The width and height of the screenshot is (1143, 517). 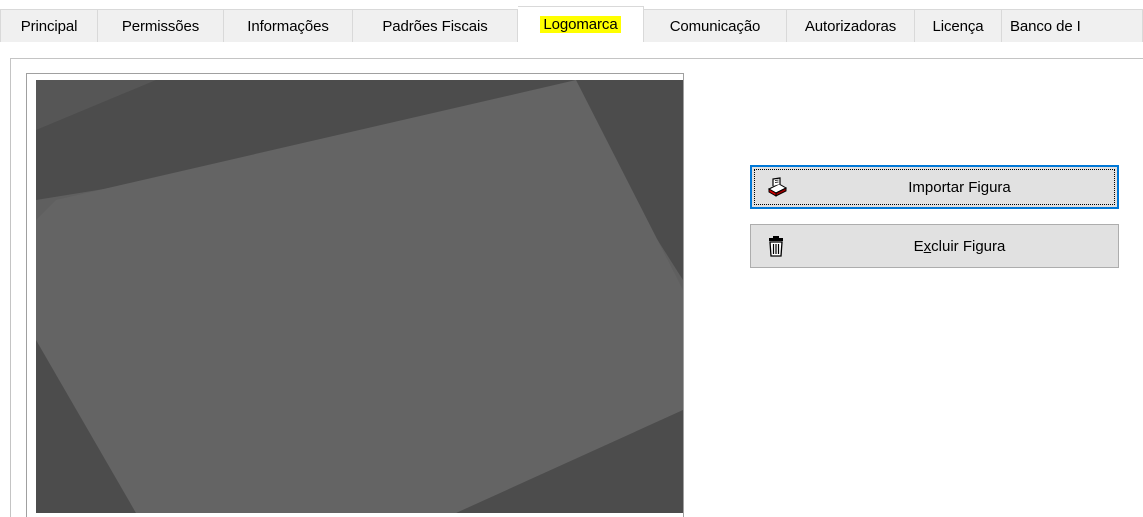 I want to click on tab-principal: Principal, so click(x=49, y=25).